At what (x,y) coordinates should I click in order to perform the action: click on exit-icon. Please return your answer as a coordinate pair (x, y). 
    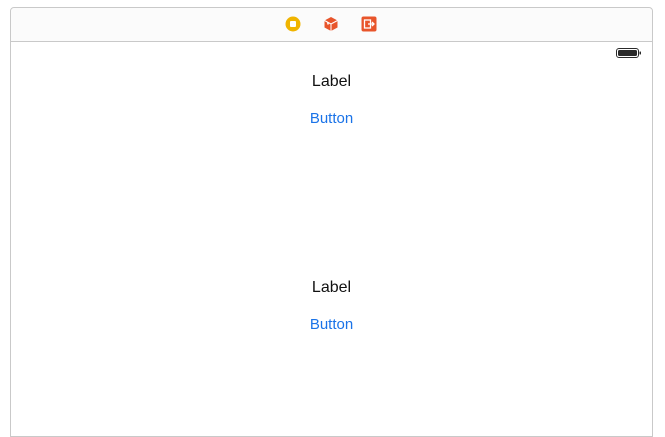
    Looking at the image, I should click on (369, 24).